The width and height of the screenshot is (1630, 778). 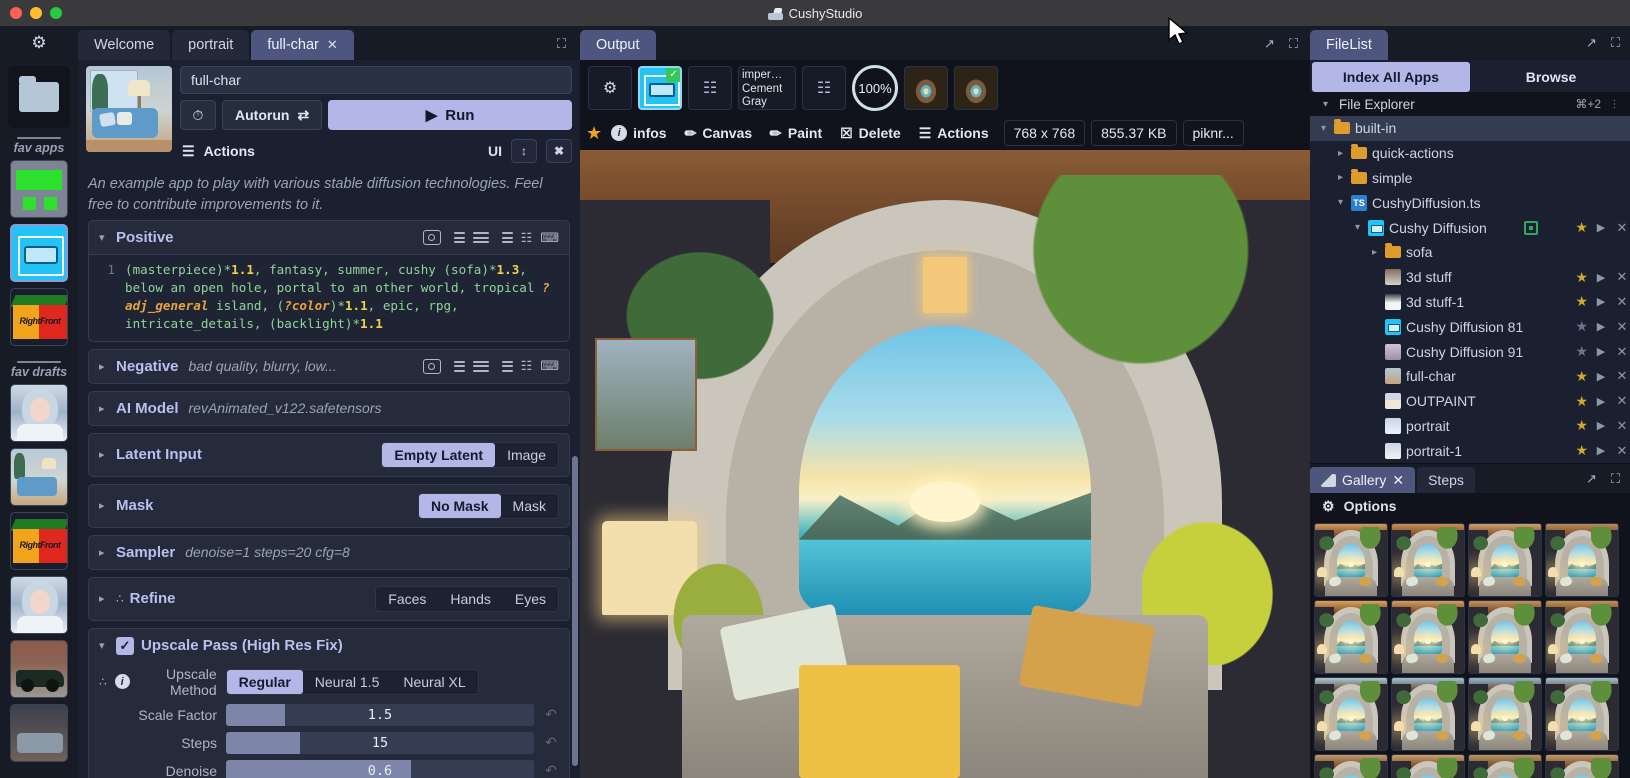 I want to click on field-sampler-header: ▸ Sampler denoise=1 steps=20 cfg=8, so click(x=329, y=552).